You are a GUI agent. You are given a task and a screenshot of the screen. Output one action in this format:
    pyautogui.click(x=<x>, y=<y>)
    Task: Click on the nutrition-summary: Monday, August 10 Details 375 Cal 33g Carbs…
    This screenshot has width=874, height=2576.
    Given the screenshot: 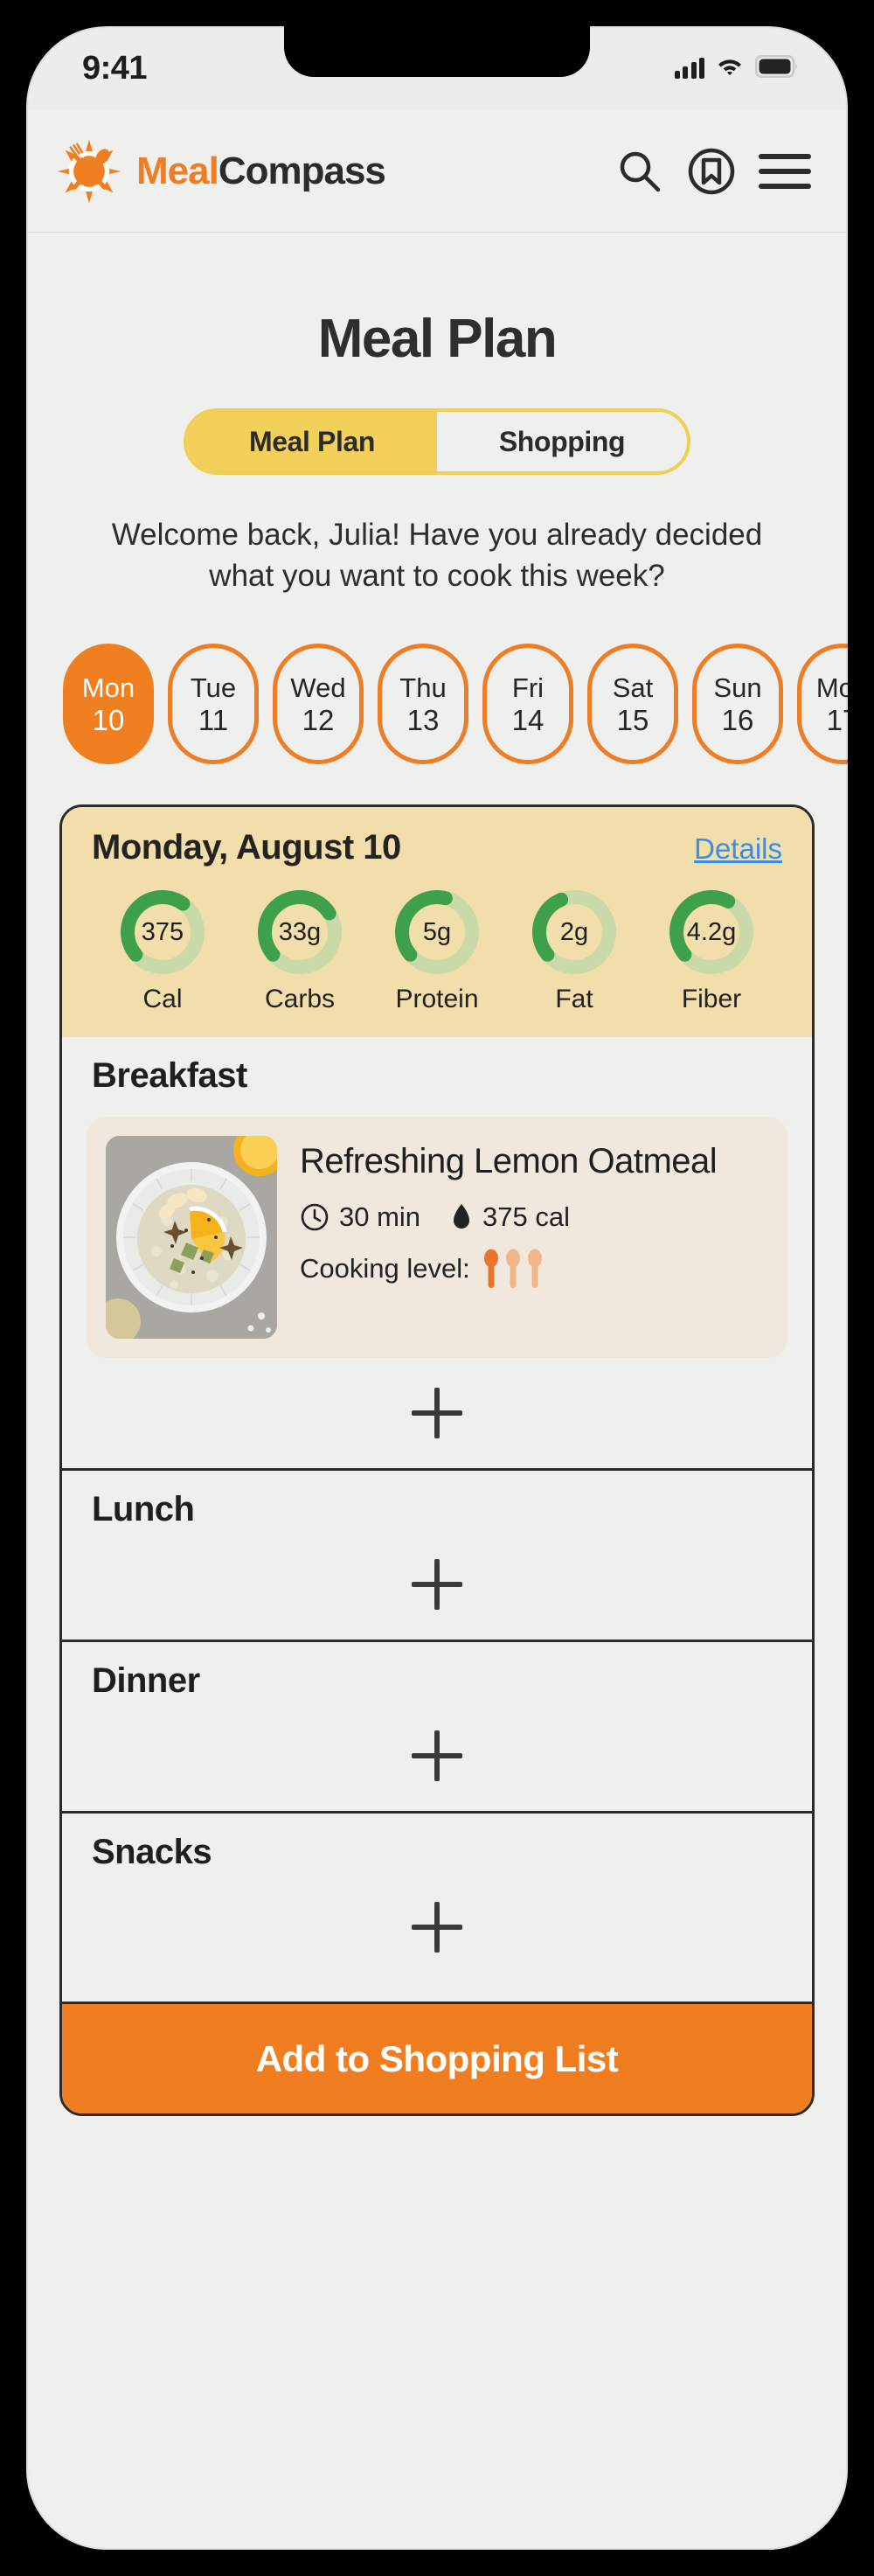 What is the action you would take?
    pyautogui.click(x=437, y=922)
    